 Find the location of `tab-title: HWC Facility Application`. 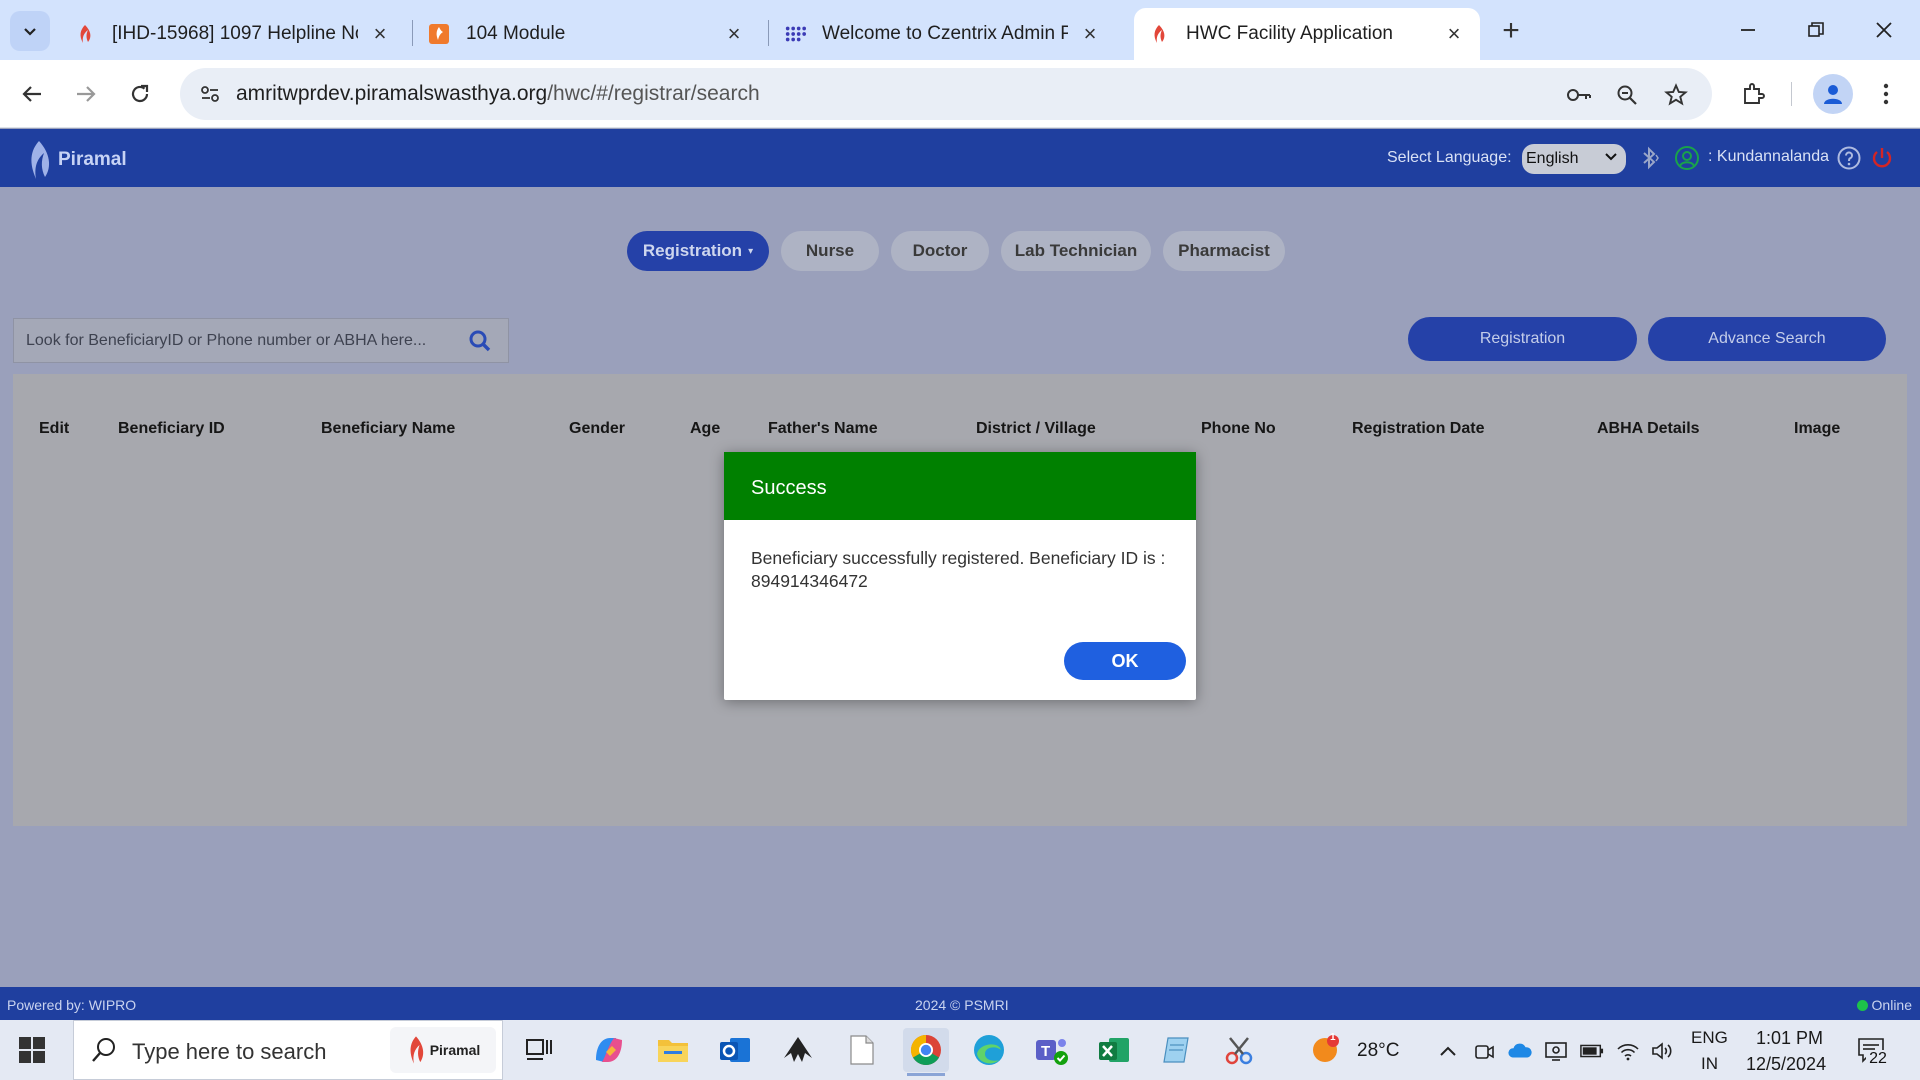

tab-title: HWC Facility Application is located at coordinates (1289, 33).